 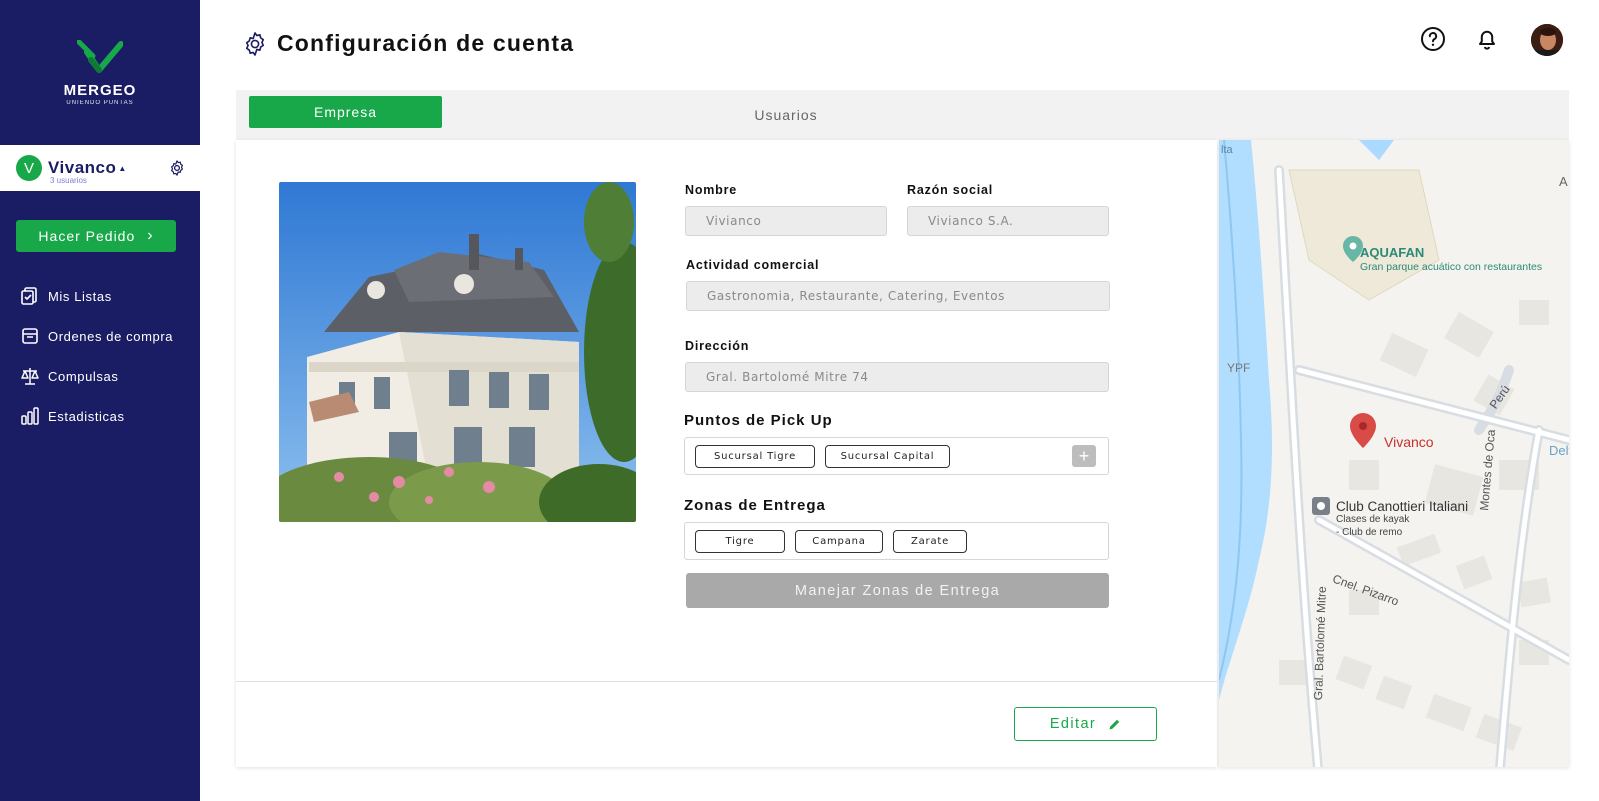 What do you see at coordinates (426, 43) in the screenshot?
I see `page-title: Configuración de cuenta` at bounding box center [426, 43].